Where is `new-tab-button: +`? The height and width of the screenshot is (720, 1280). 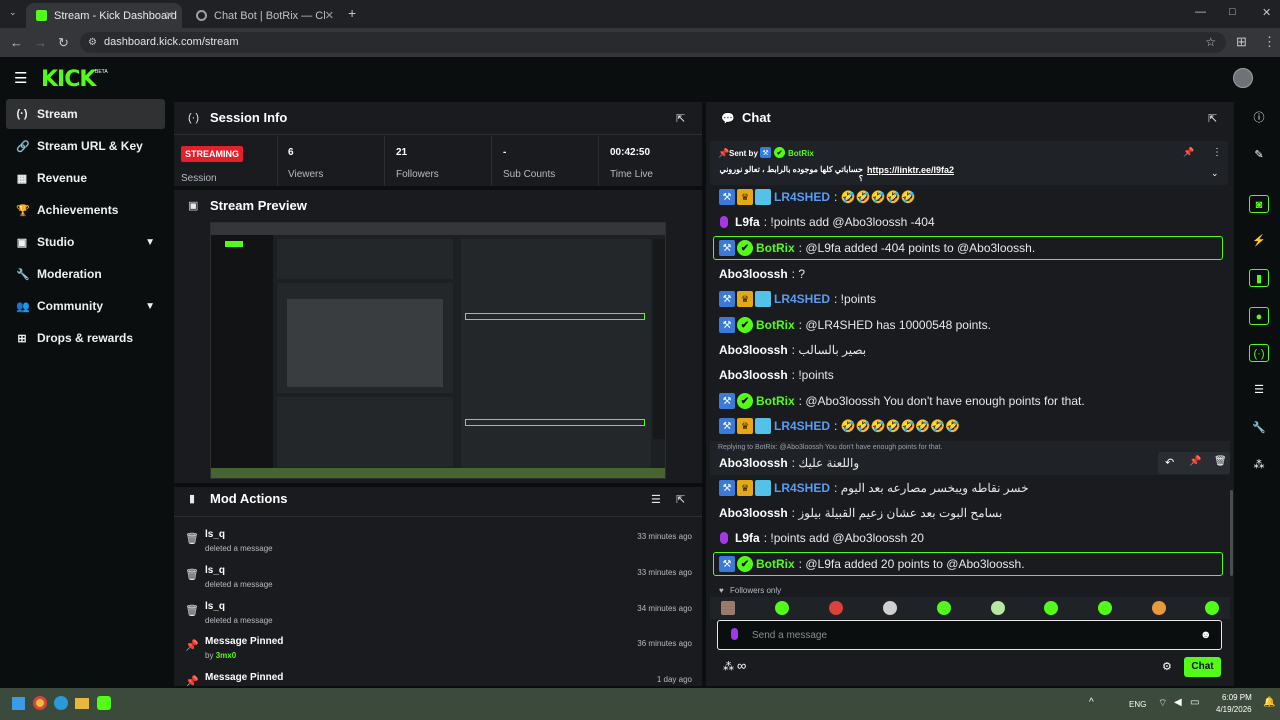
new-tab-button: + is located at coordinates (352, 13).